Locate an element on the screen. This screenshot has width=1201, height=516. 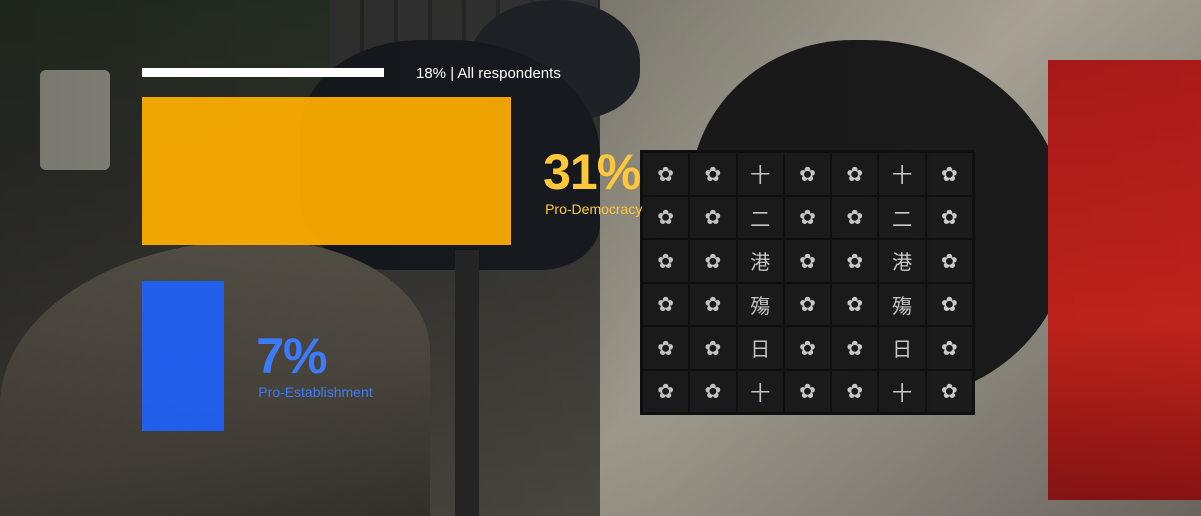
bar-label-pro-democracy: Pro-Democracy is located at coordinates (594, 209).